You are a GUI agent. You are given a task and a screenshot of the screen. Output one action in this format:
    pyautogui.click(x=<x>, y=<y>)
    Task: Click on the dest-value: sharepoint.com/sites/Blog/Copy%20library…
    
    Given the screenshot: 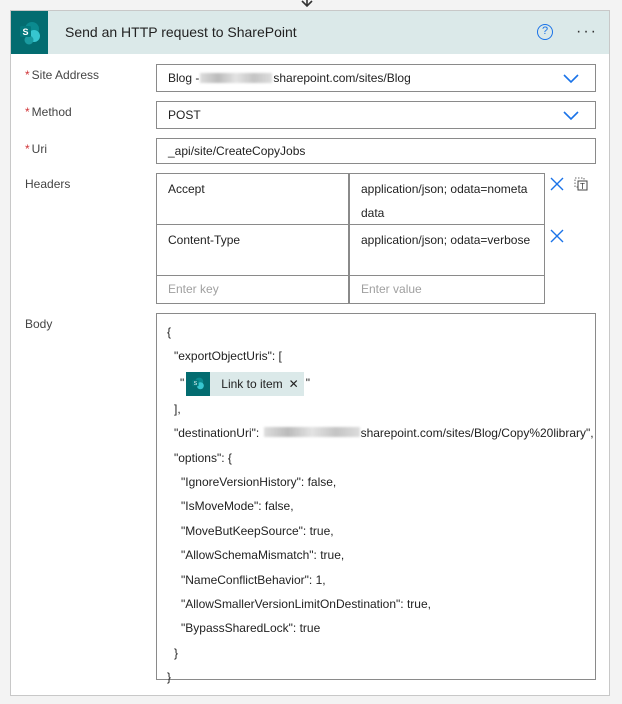 What is the action you would take?
    pyautogui.click(x=477, y=433)
    